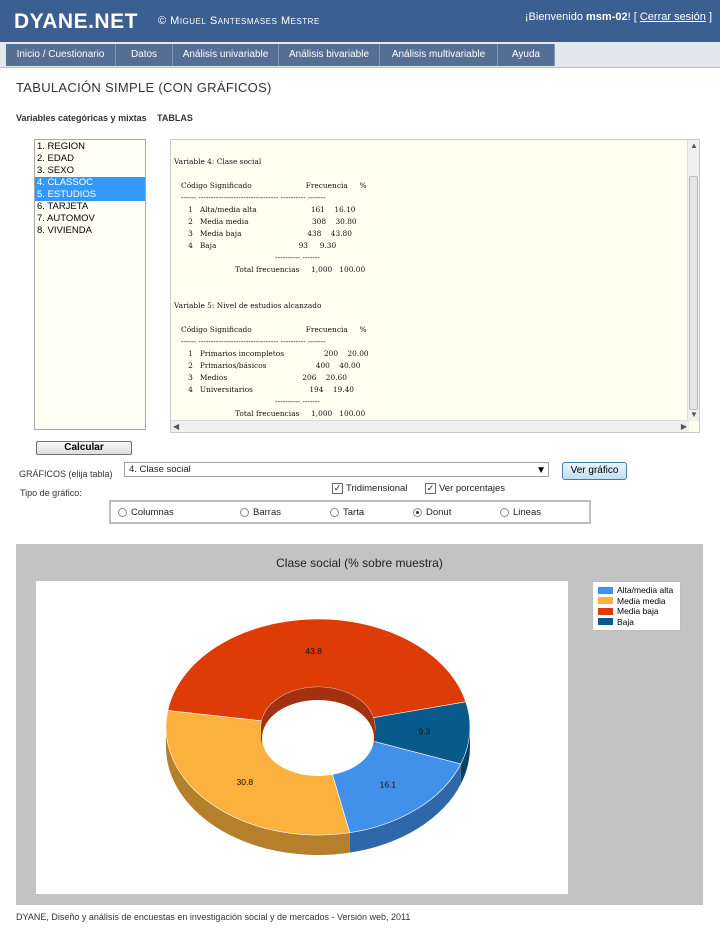 This screenshot has width=720, height=936. What do you see at coordinates (144, 87) in the screenshot?
I see `page-title: TABULACIÓN SIMPLE (CON GRÁFICOS)` at bounding box center [144, 87].